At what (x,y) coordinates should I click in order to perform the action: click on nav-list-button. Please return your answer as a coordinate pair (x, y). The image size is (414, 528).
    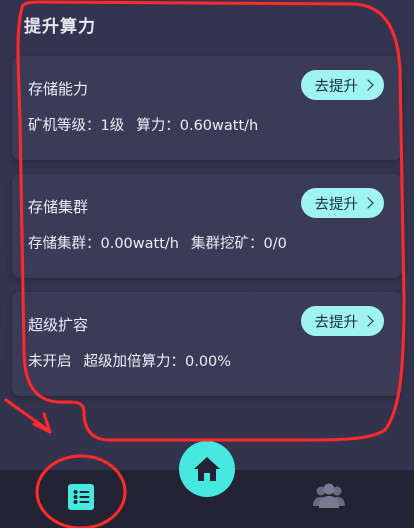
    Looking at the image, I should click on (81, 497).